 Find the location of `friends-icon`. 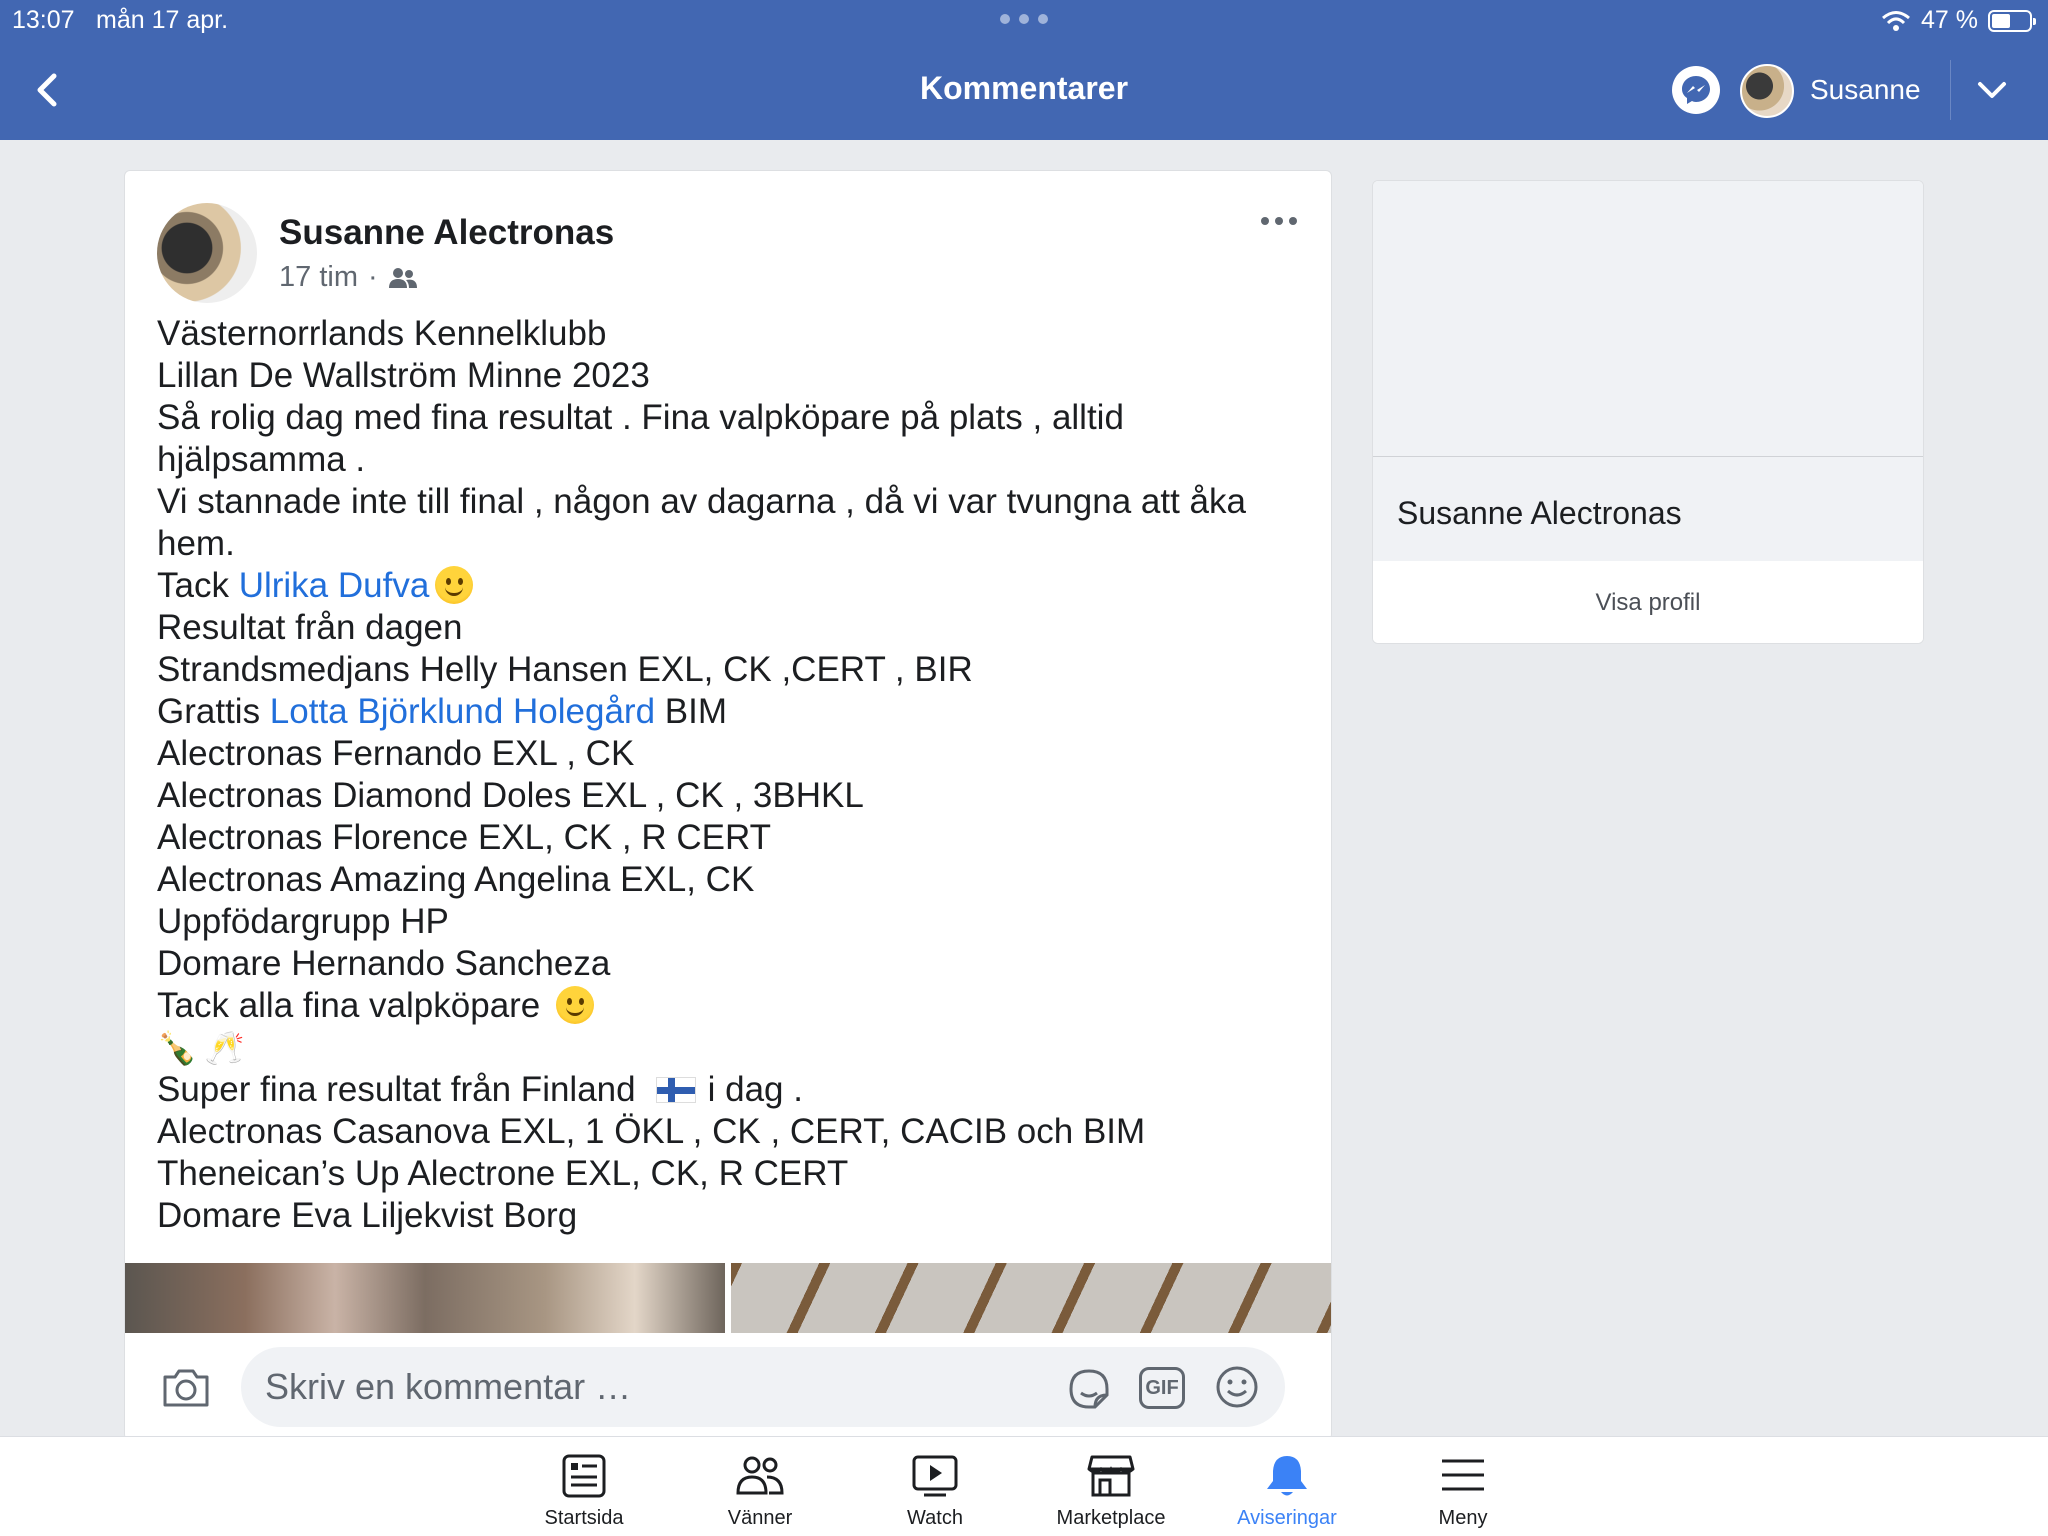

friends-icon is located at coordinates (760, 1475).